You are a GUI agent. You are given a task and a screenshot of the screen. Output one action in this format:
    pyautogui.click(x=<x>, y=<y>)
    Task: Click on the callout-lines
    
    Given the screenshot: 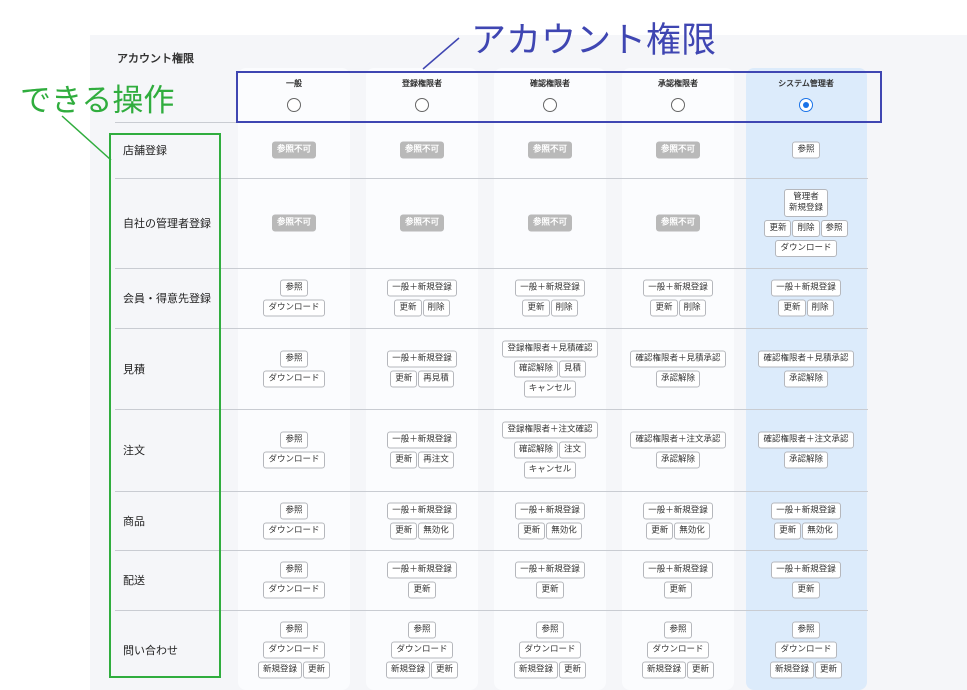 What is the action you would take?
    pyautogui.click(x=260, y=99)
    